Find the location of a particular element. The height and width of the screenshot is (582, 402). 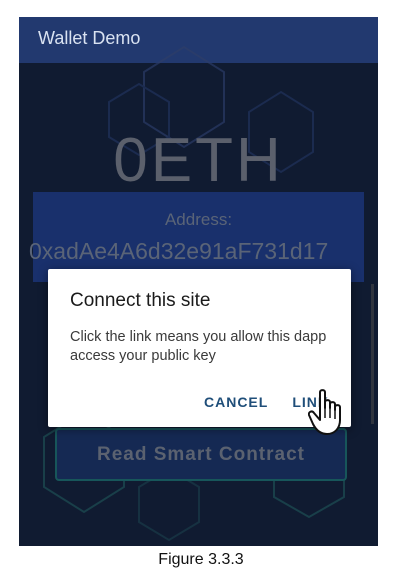

dialog-title: Connect this site is located at coordinates (140, 300).